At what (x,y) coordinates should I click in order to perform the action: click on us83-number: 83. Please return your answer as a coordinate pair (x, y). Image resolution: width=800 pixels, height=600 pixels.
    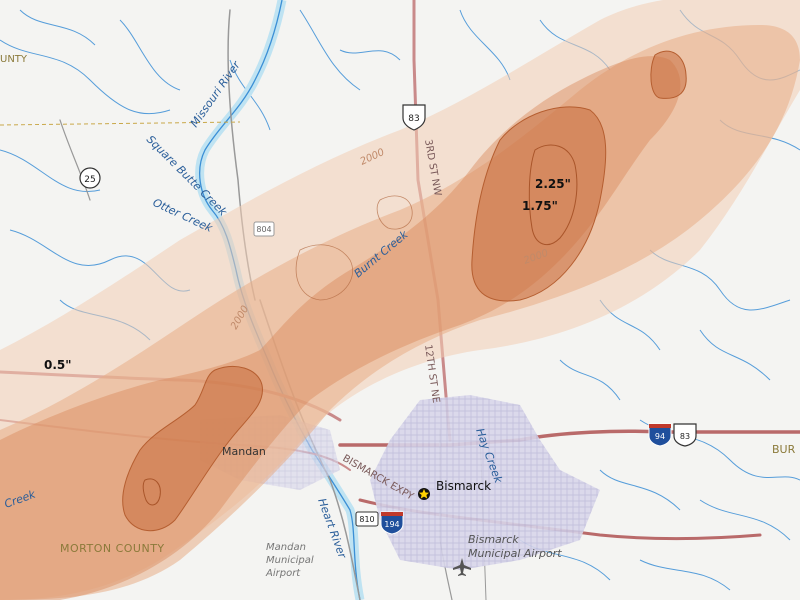
    Looking at the image, I should click on (413, 119).